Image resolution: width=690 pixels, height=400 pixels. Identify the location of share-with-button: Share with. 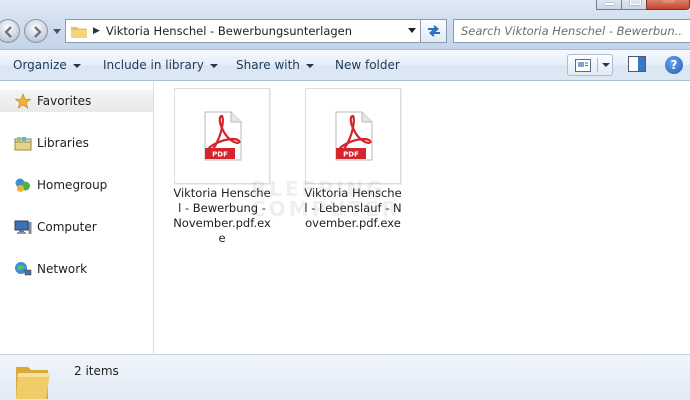
(275, 65).